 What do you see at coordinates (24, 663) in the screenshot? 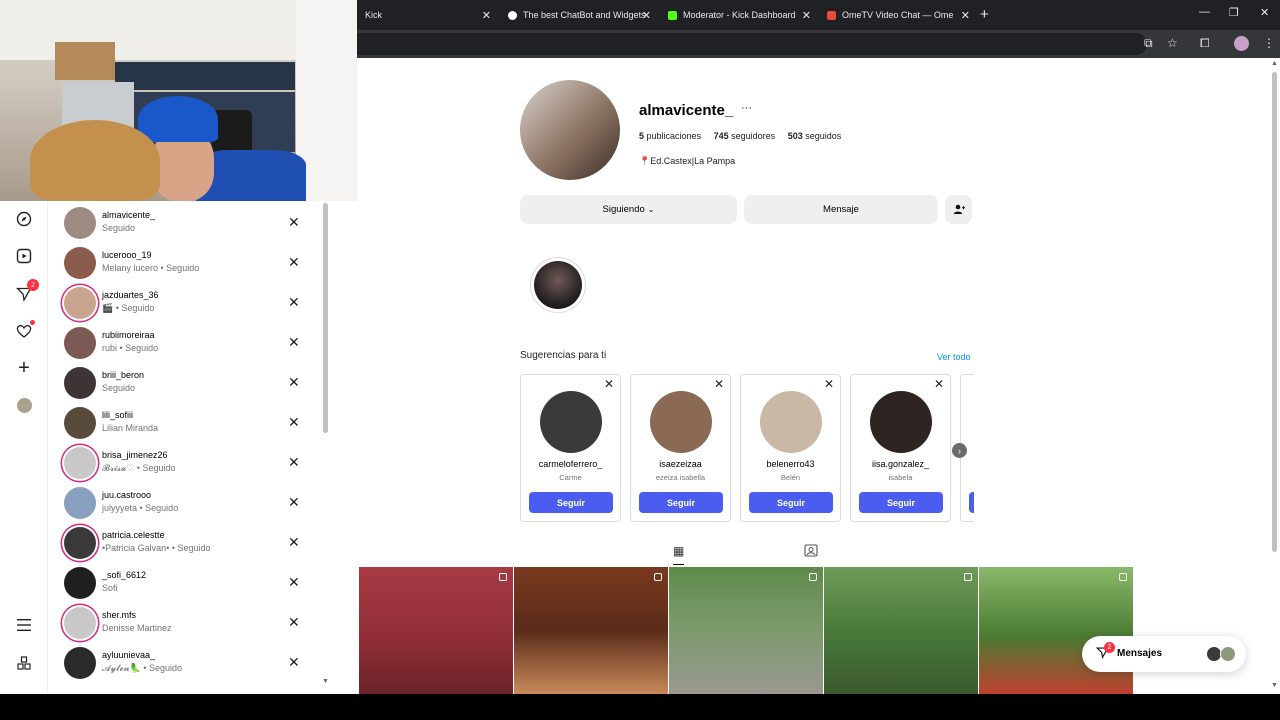
I see `apps-icon` at bounding box center [24, 663].